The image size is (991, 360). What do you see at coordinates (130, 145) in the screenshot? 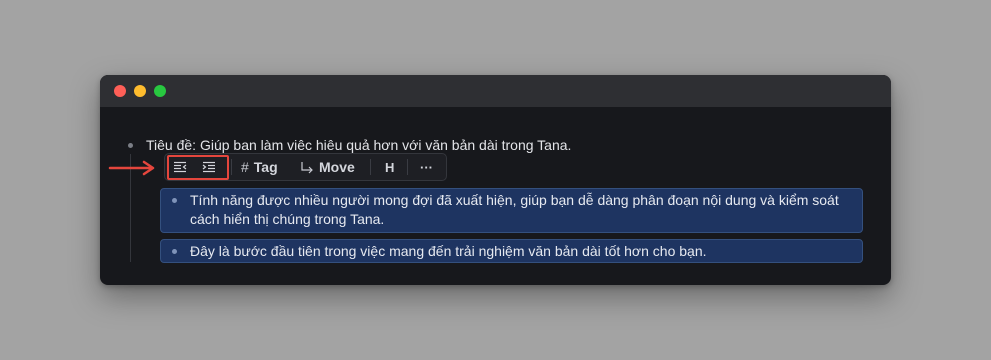
I see `parent-node-bullet` at bounding box center [130, 145].